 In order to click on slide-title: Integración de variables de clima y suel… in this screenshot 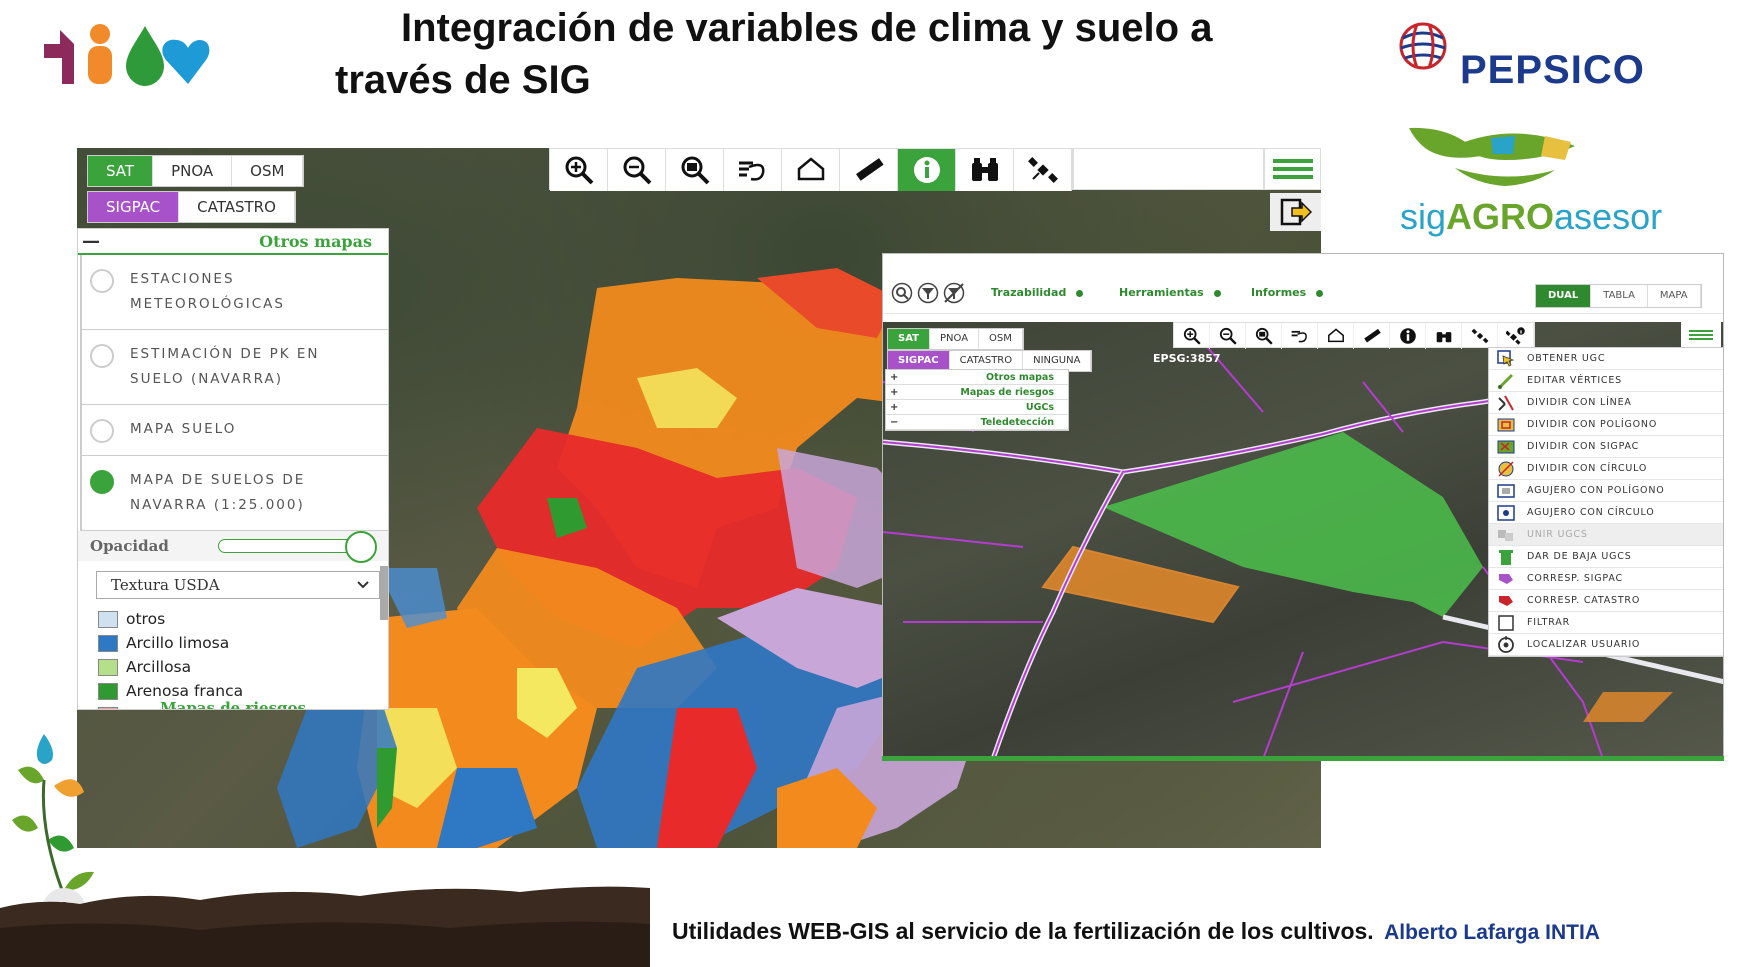, I will do `click(830, 54)`.